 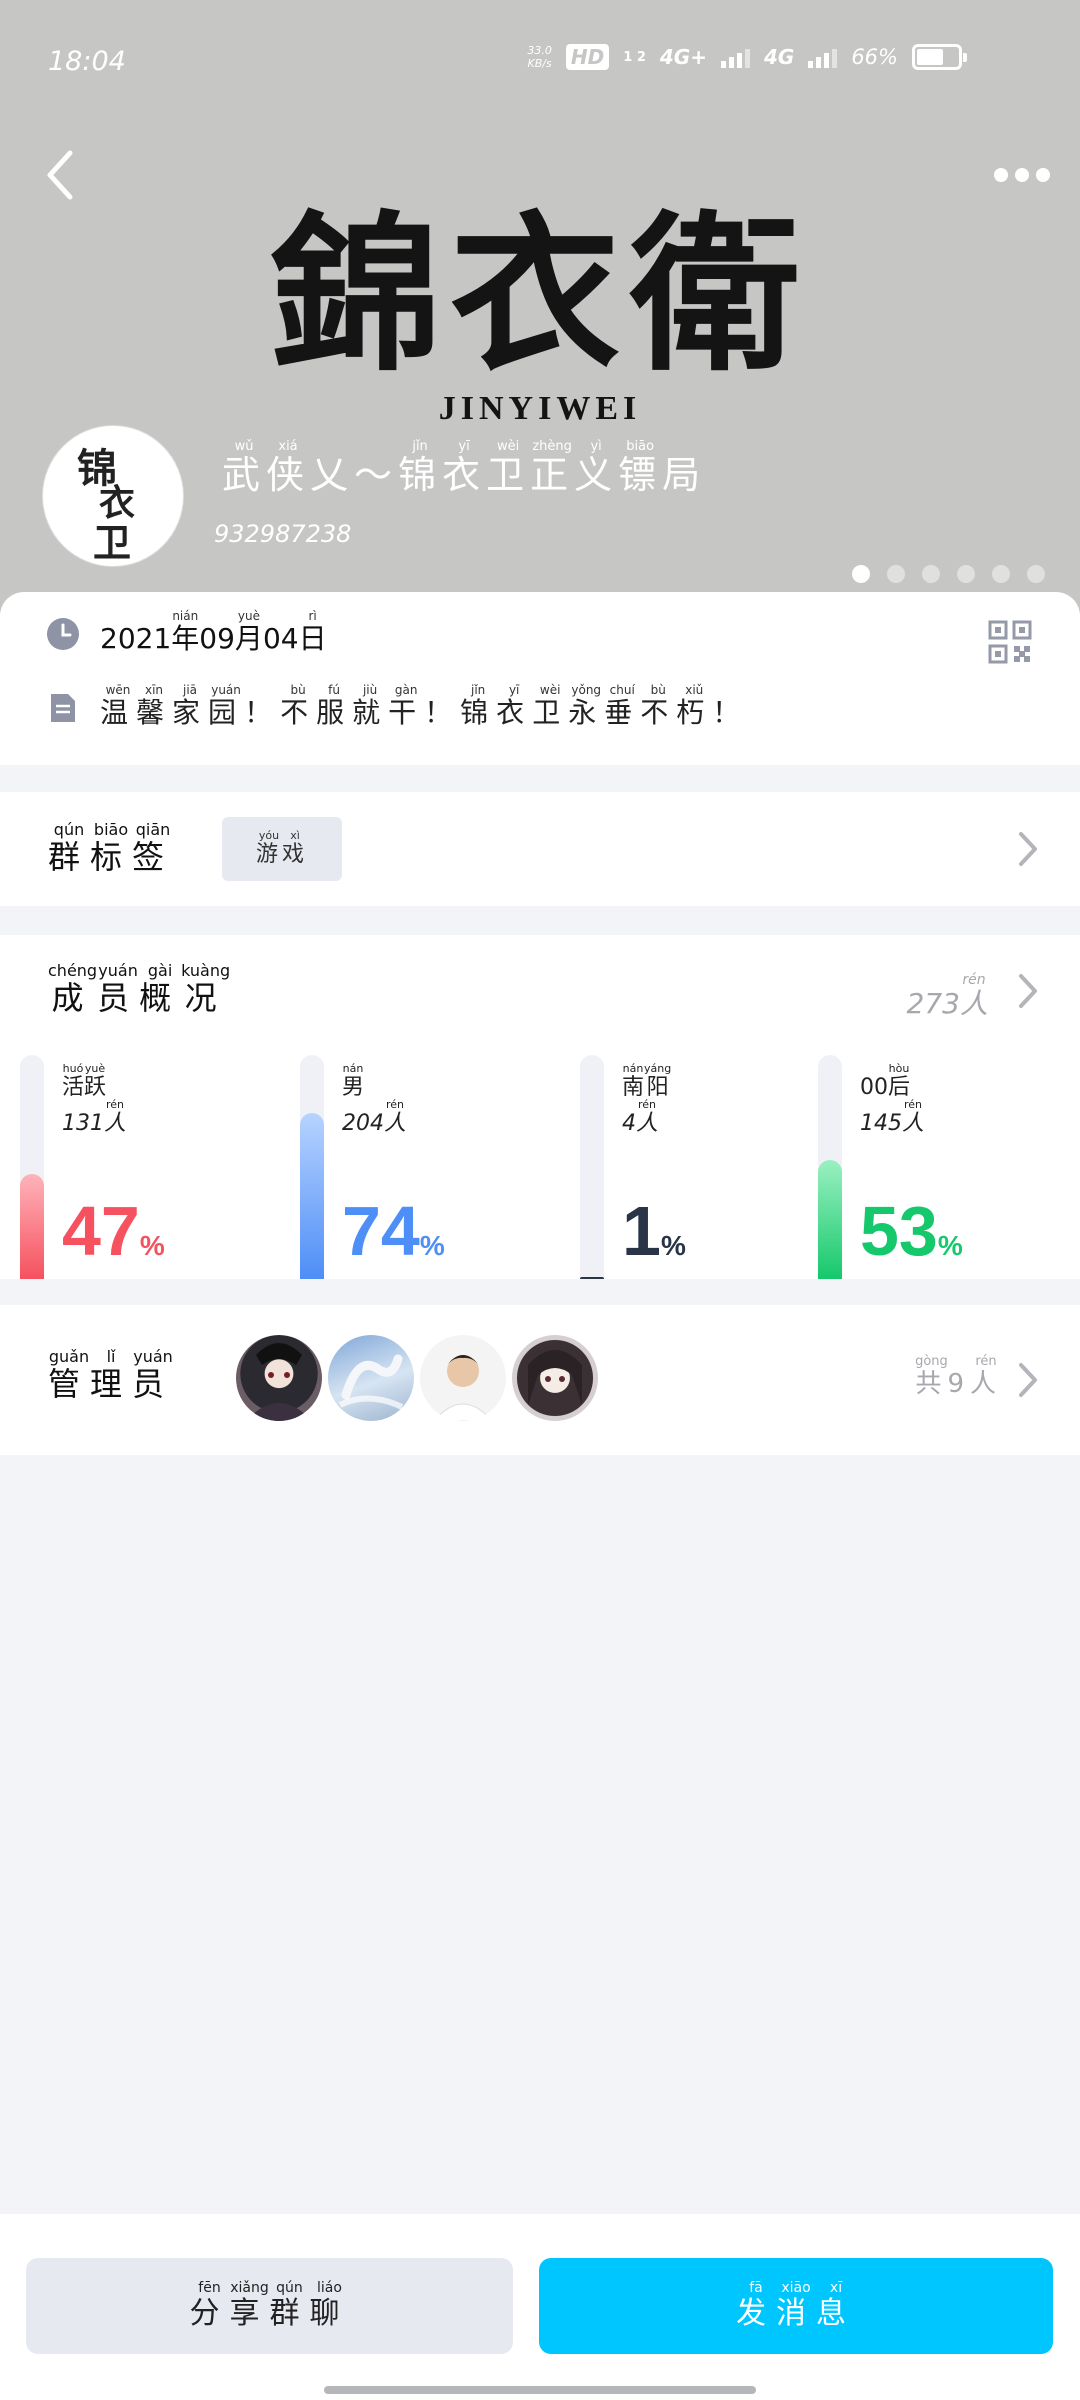 I want to click on member-stat-post00: 00后hòu 145人rén 53%, so click(x=943, y=1167).